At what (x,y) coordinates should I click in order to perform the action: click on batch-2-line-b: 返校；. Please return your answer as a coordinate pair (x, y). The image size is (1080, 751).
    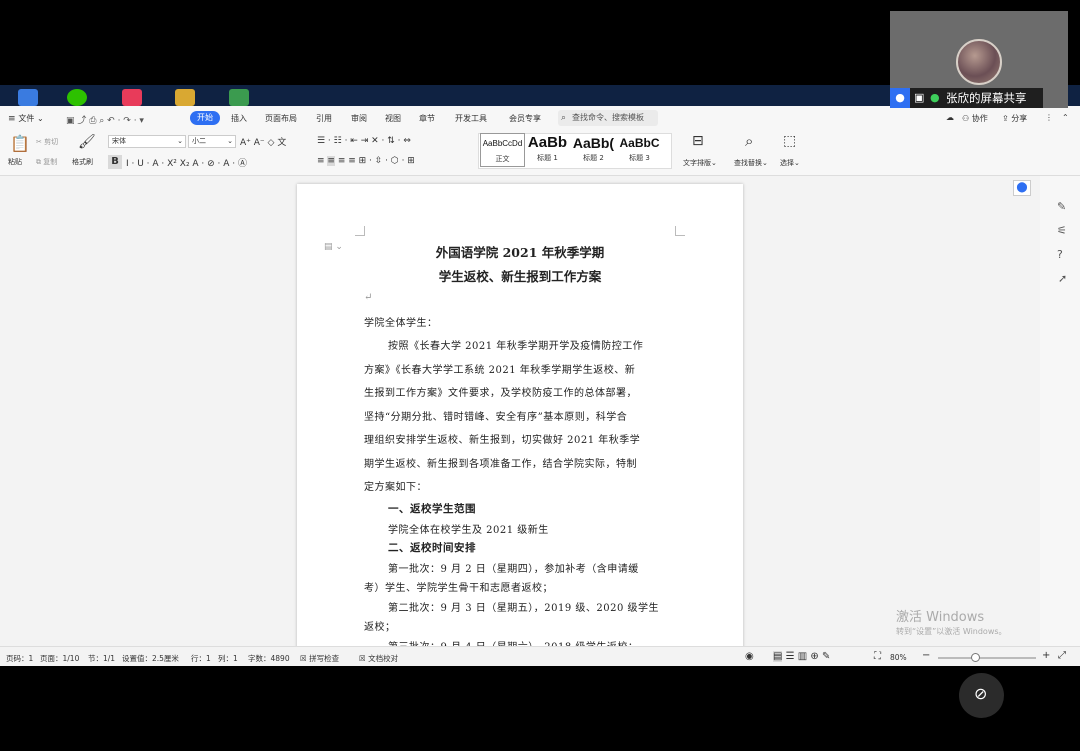
    Looking at the image, I should click on (380, 627).